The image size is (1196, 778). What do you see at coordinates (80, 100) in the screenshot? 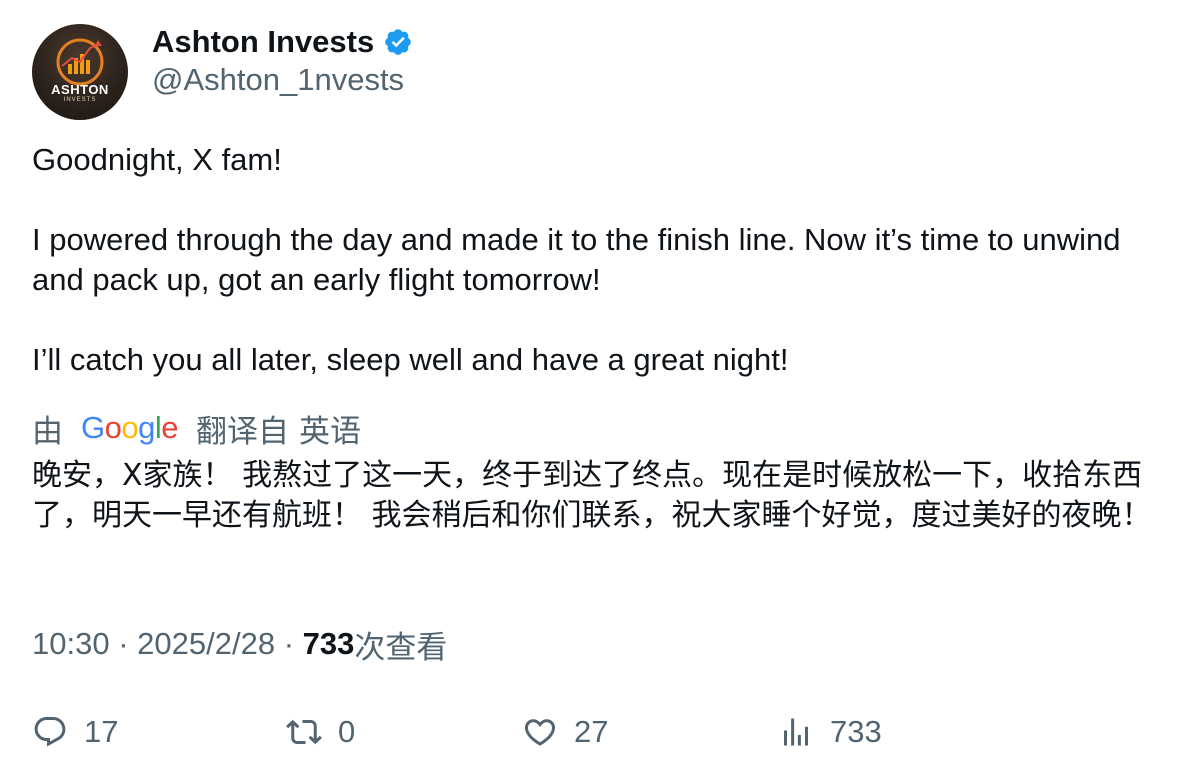
I see `avatar-subtext: INVESTS` at bounding box center [80, 100].